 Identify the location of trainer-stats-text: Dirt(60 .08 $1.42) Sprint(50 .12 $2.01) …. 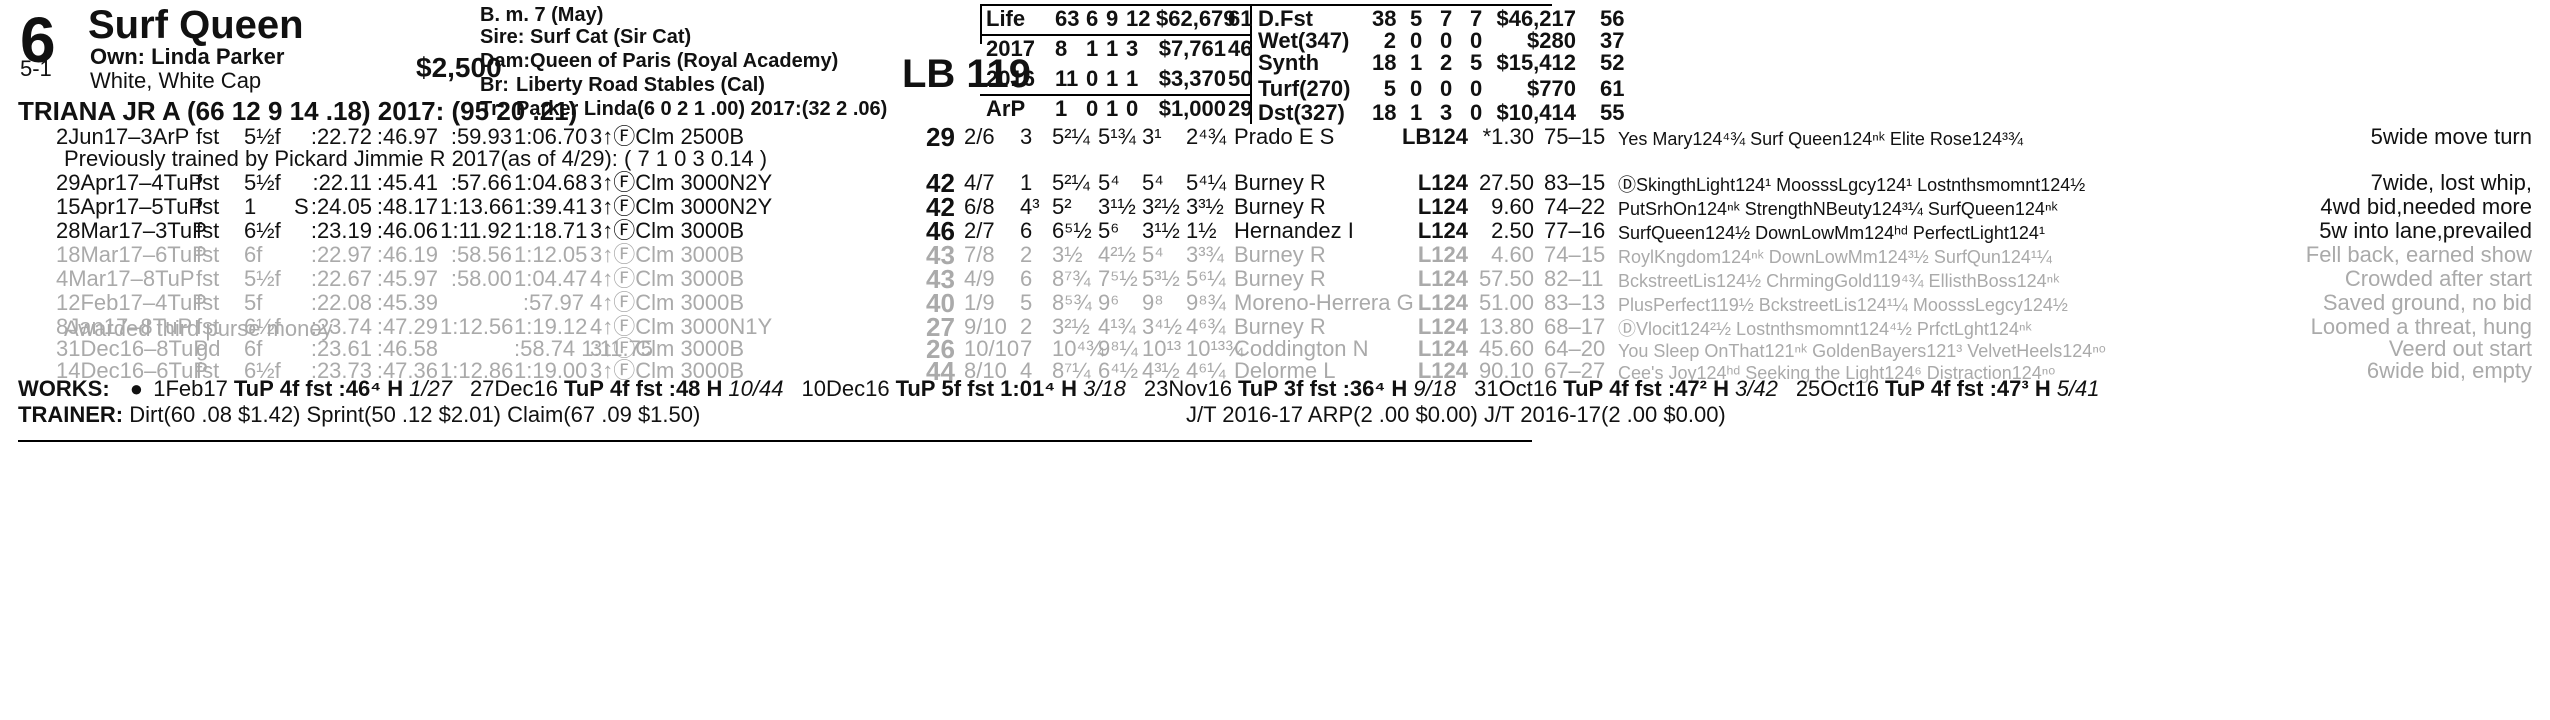
(415, 414).